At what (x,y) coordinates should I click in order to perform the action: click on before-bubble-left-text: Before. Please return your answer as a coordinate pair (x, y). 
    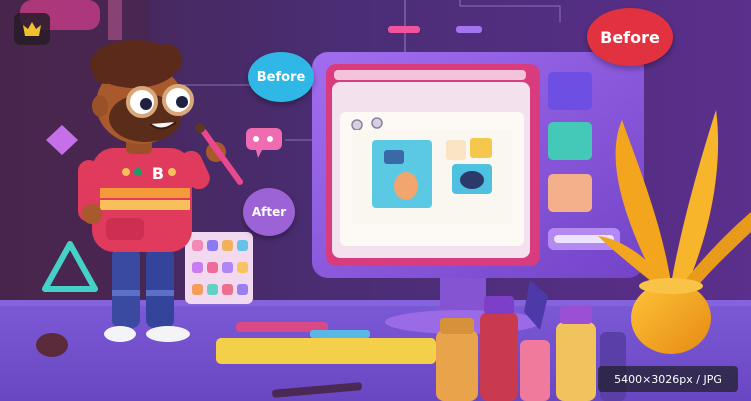
    Looking at the image, I should click on (281, 77).